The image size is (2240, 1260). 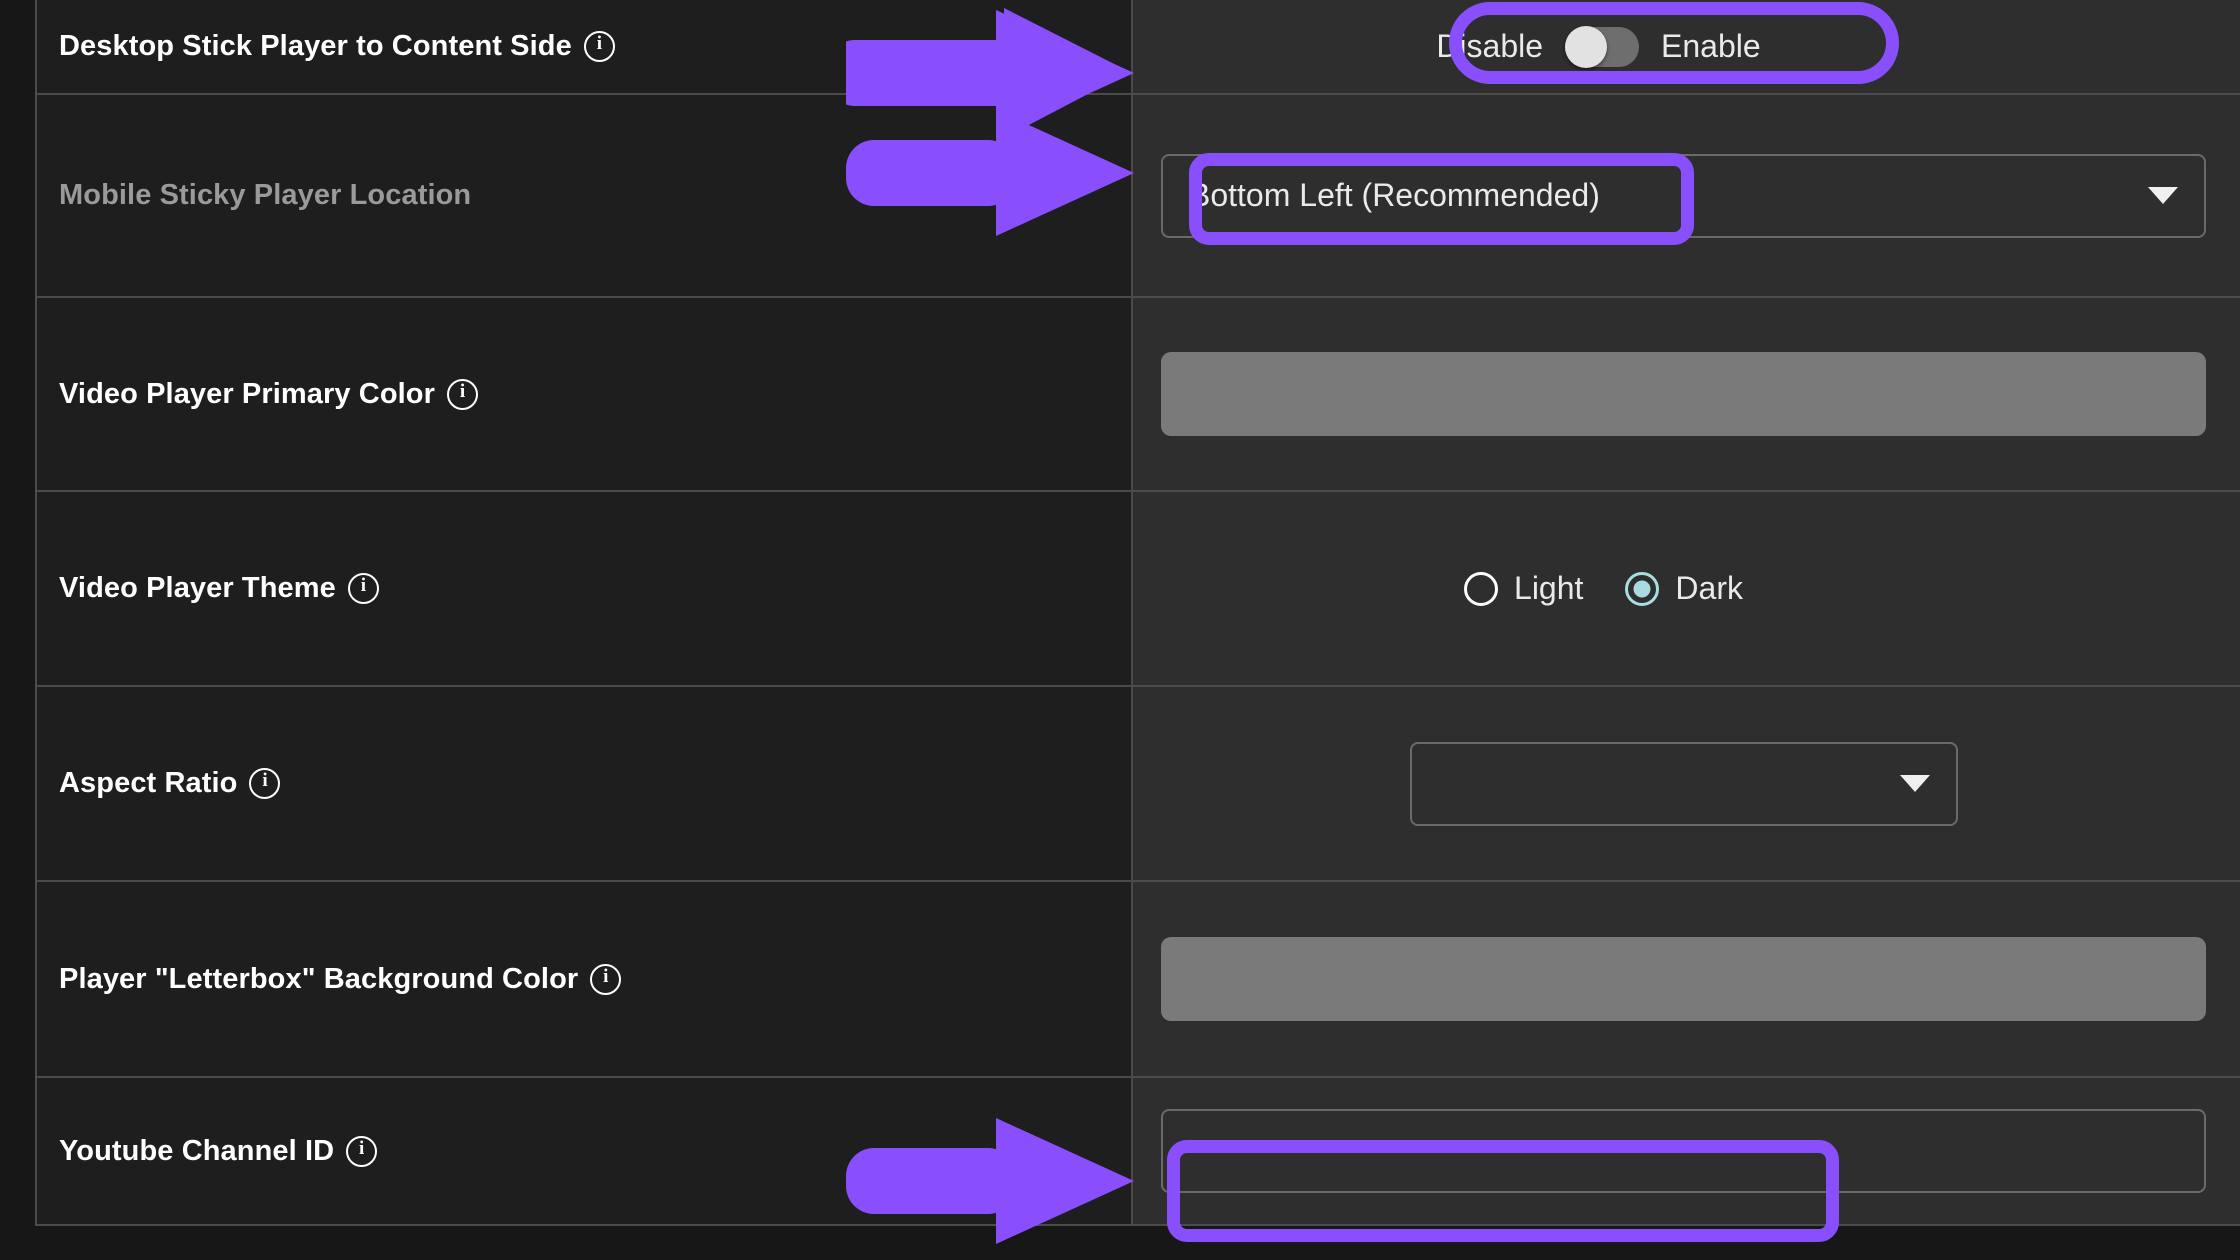 I want to click on player-letterbox-background-color-swatch, so click(x=1683, y=979).